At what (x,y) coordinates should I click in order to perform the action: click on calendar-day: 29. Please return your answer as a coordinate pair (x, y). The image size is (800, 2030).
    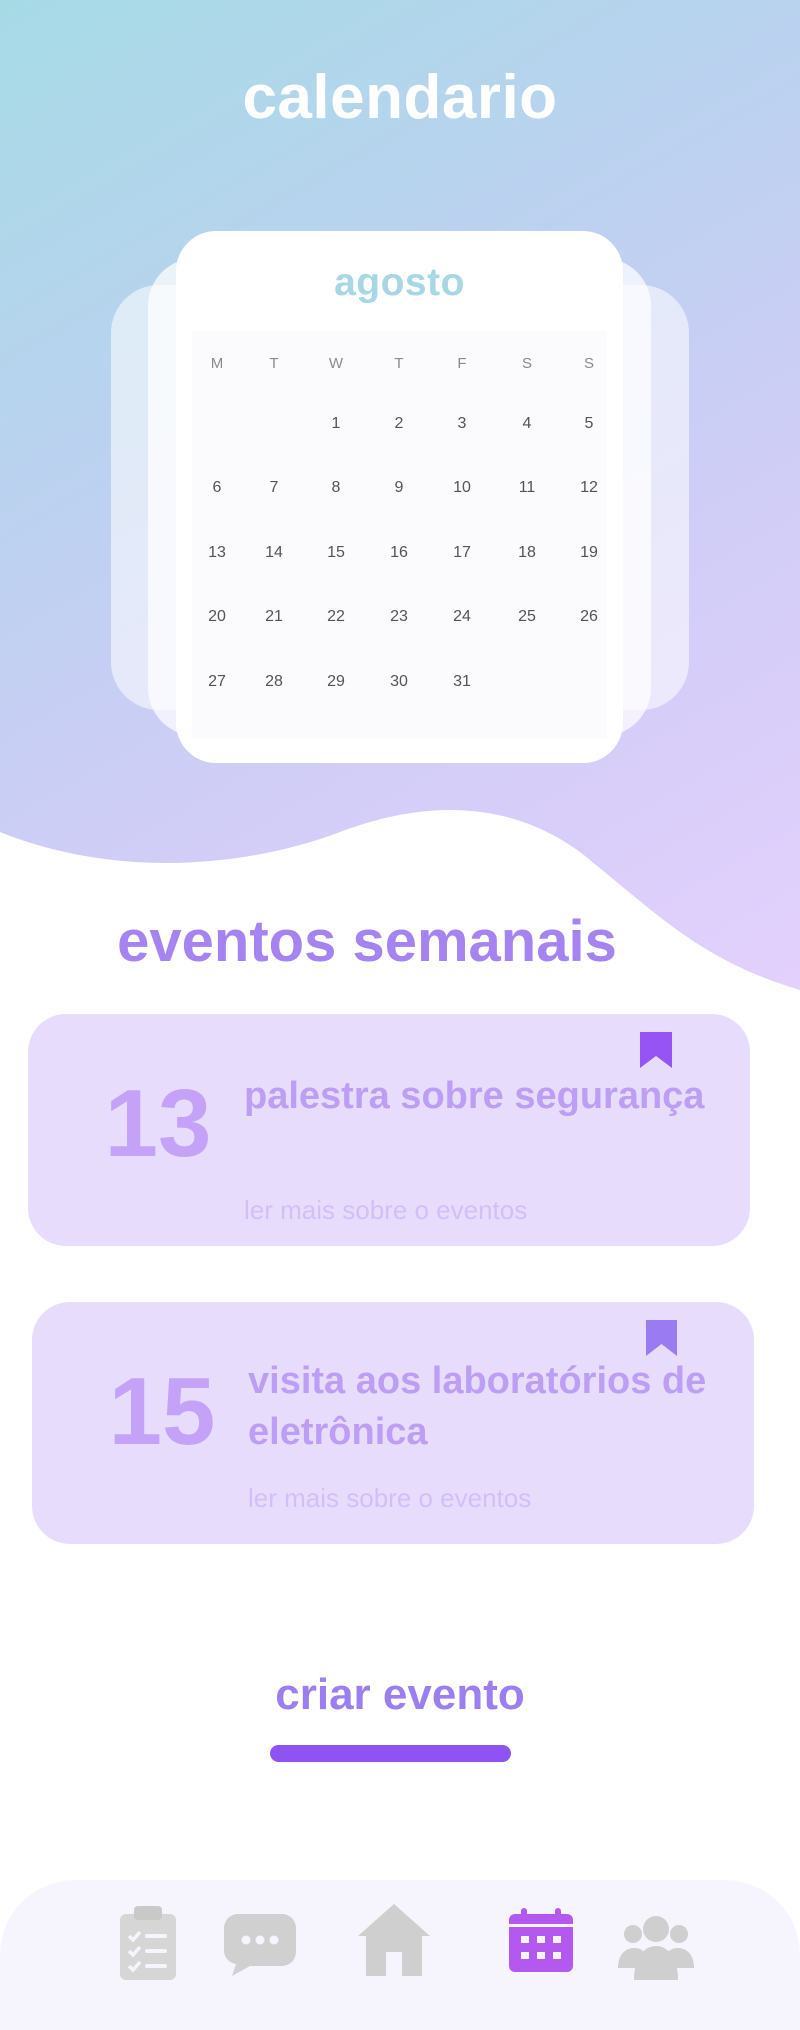
    Looking at the image, I should click on (336, 682).